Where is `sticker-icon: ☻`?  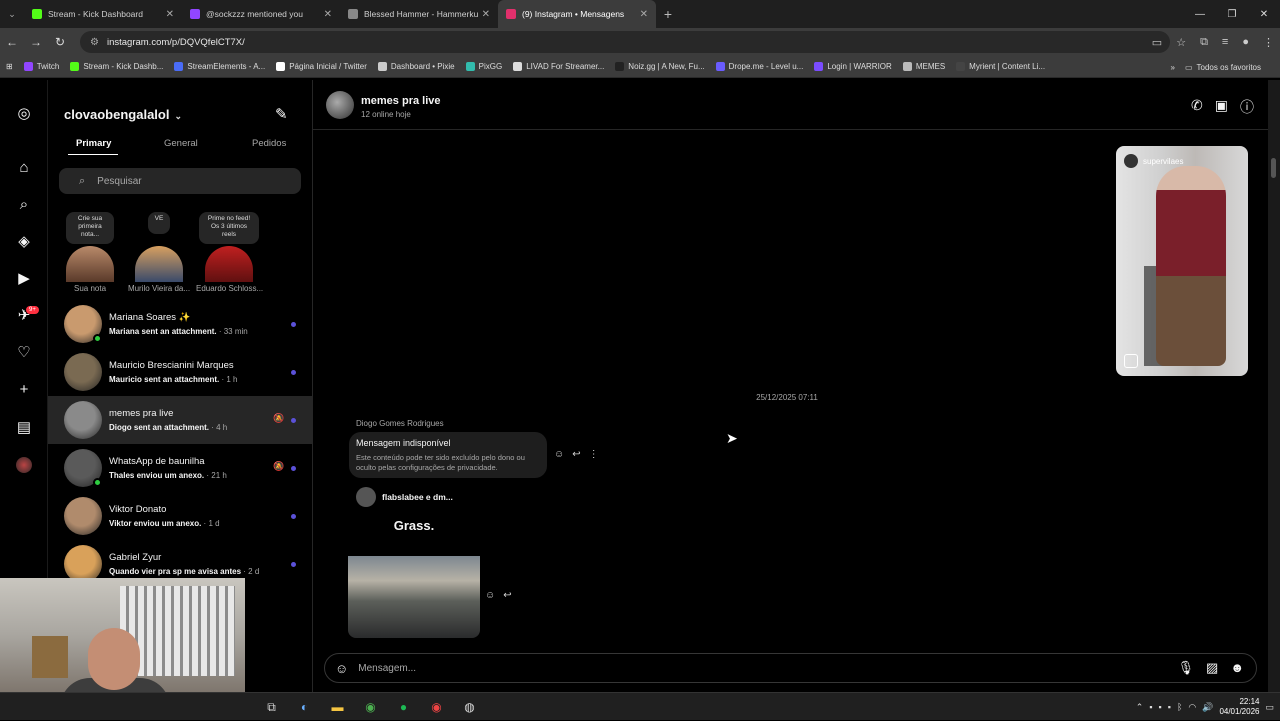 sticker-icon: ☻ is located at coordinates (1237, 668).